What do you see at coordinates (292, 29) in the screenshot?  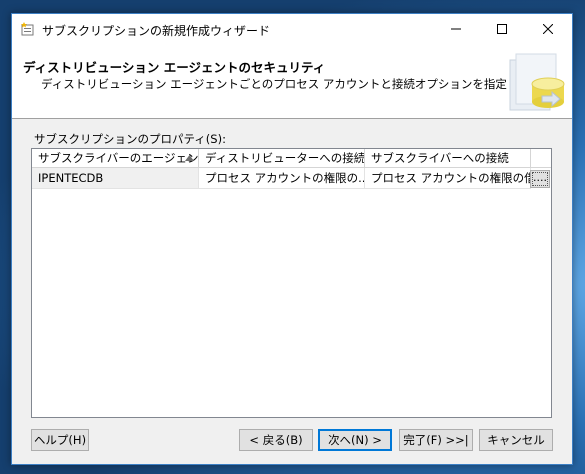 I see `title-bar: サブスクリプションの新規作成ウィザード` at bounding box center [292, 29].